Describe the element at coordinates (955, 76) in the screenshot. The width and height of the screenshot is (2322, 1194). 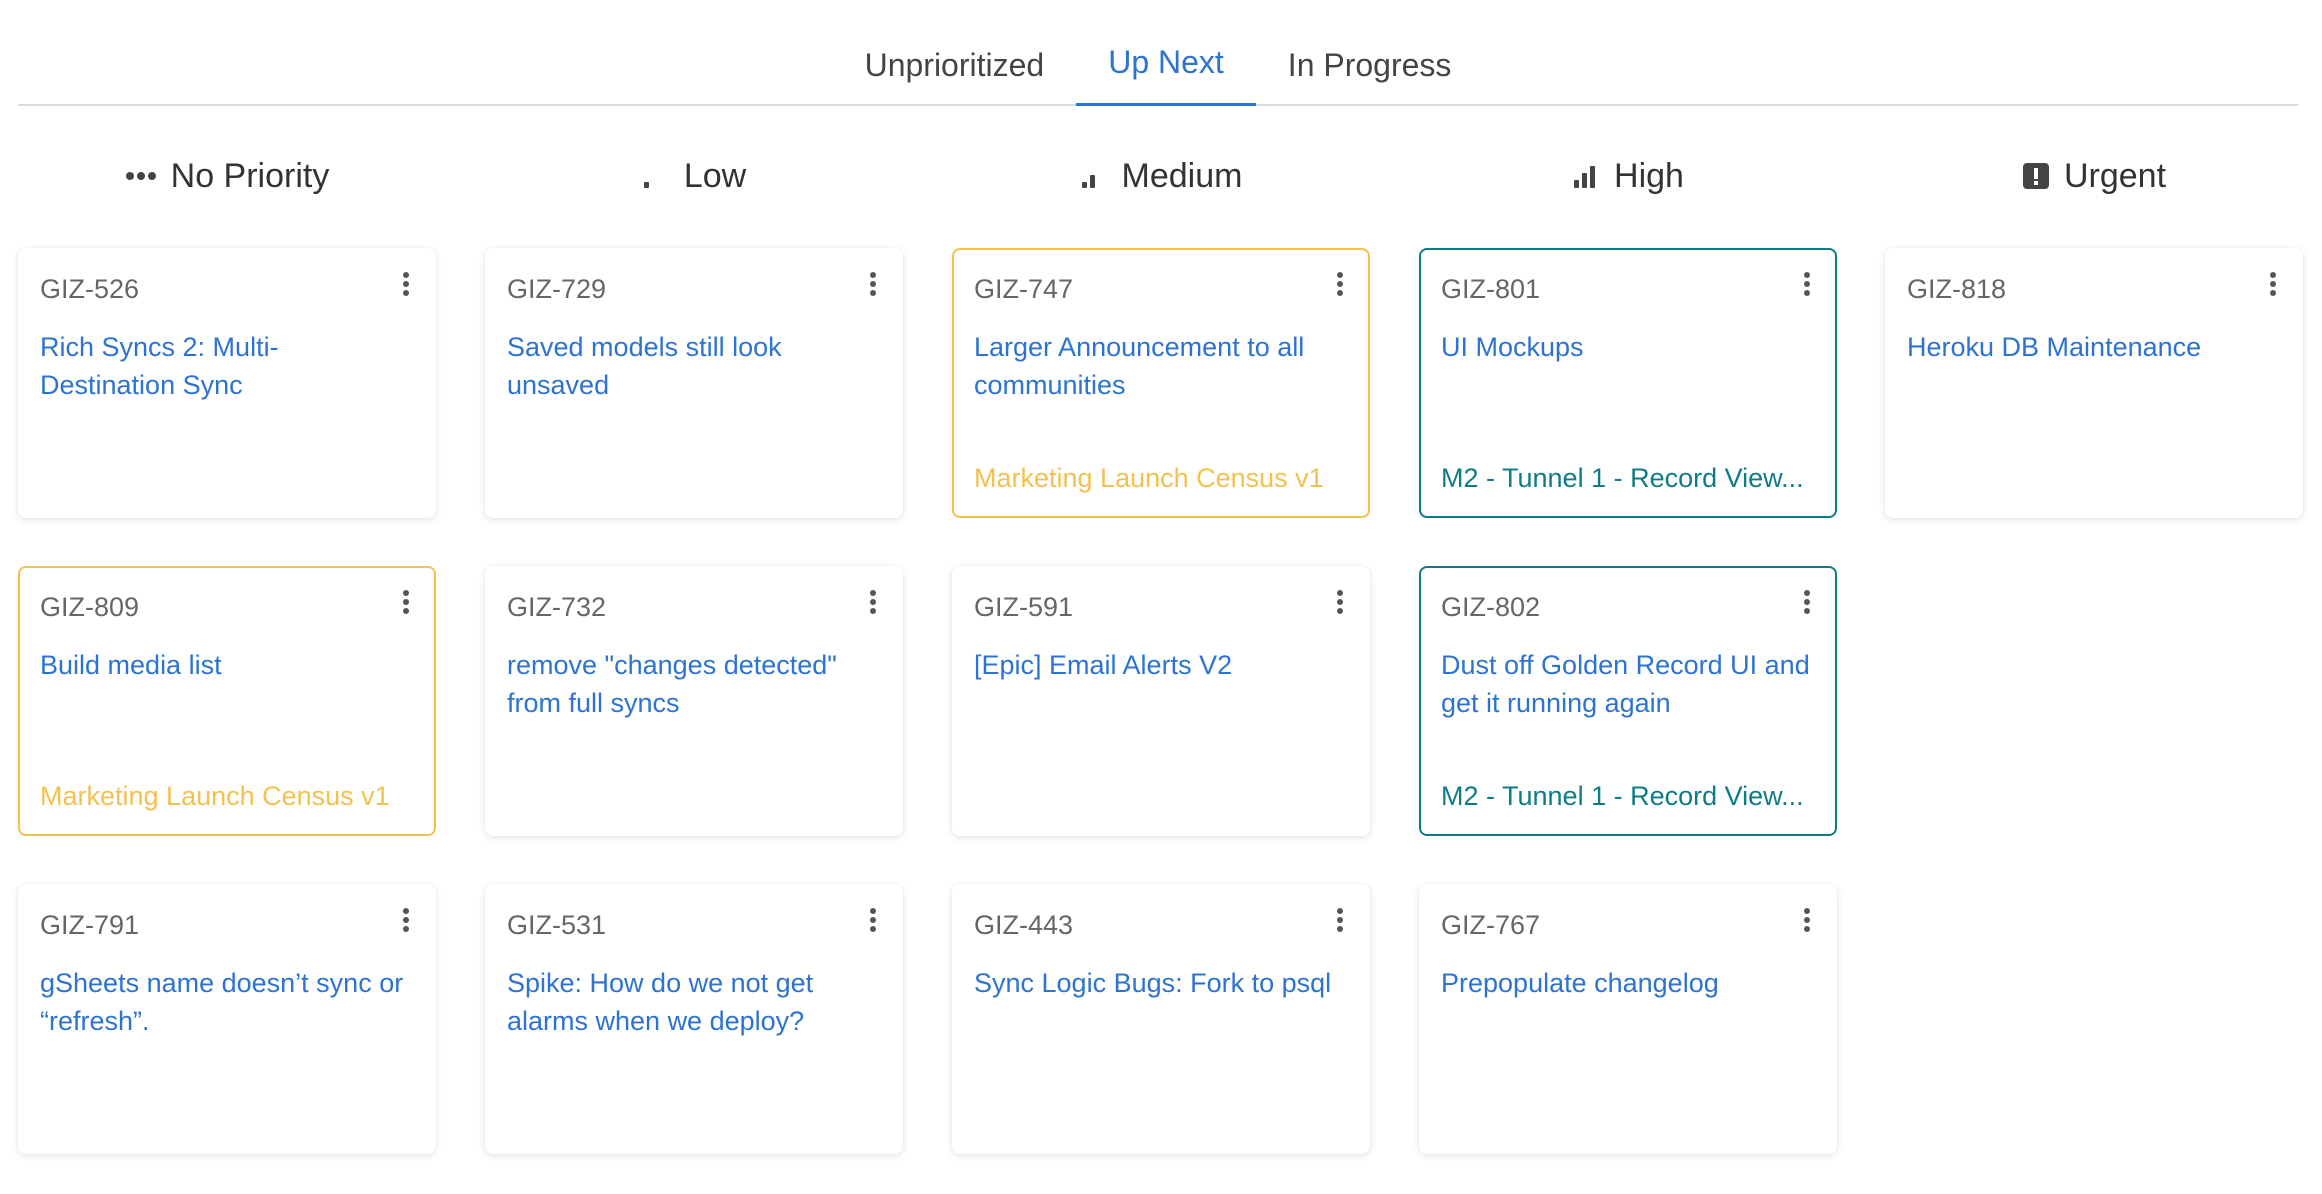
I see `tab-unprioritized: Unprioritized` at that location.